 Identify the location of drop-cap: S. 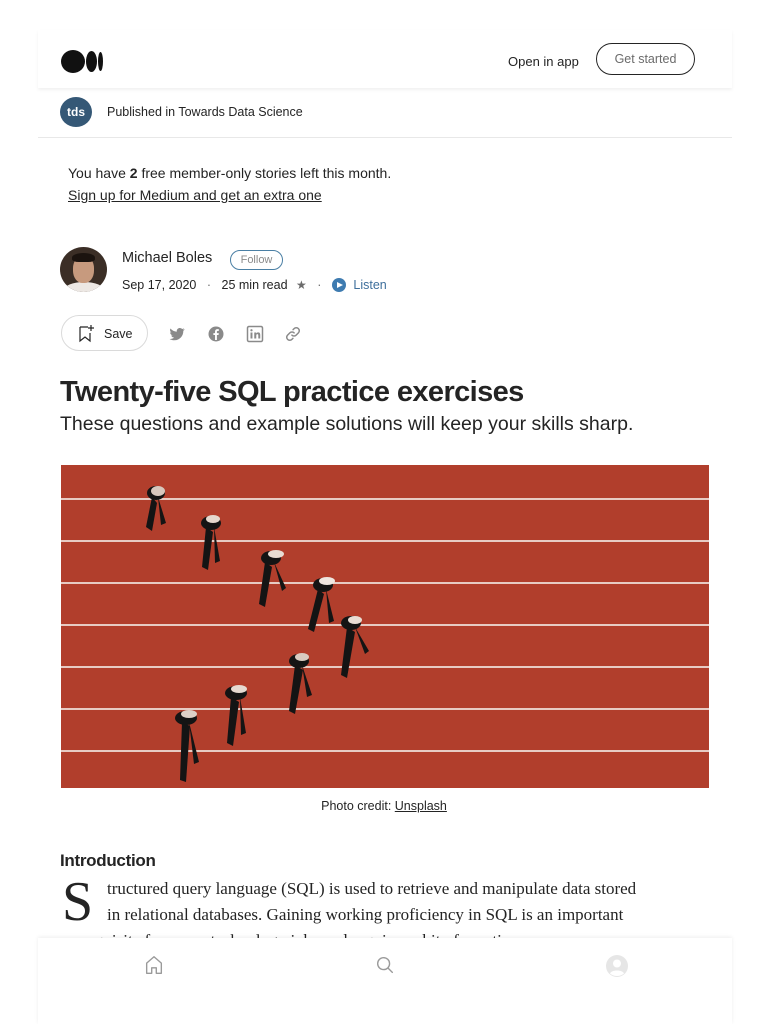
(78, 902).